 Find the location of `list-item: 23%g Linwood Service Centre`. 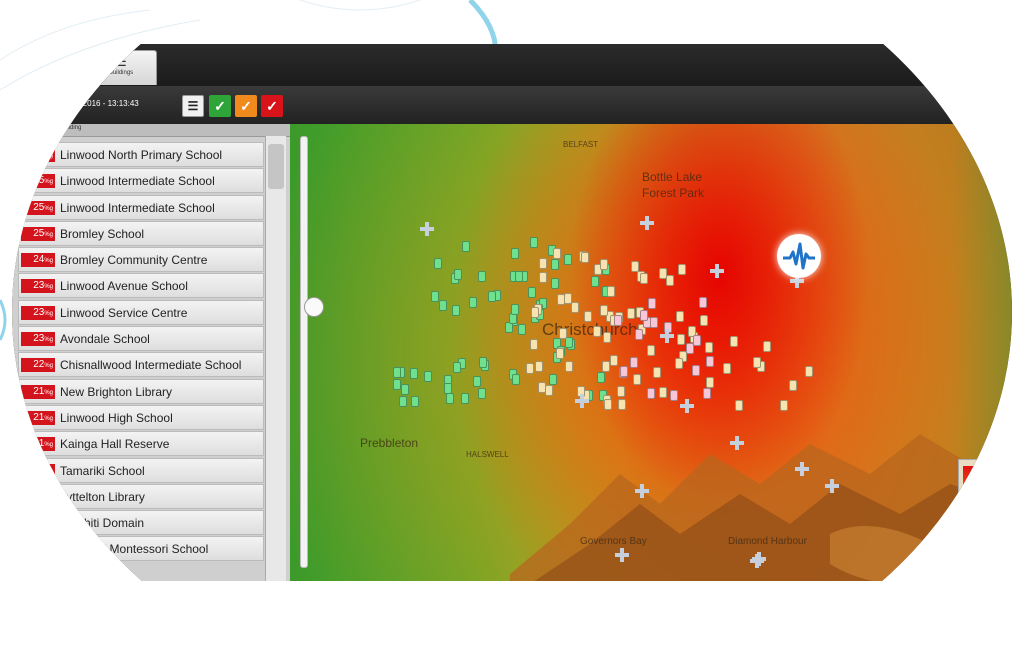

list-item: 23%g Linwood Service Centre is located at coordinates (141, 312).